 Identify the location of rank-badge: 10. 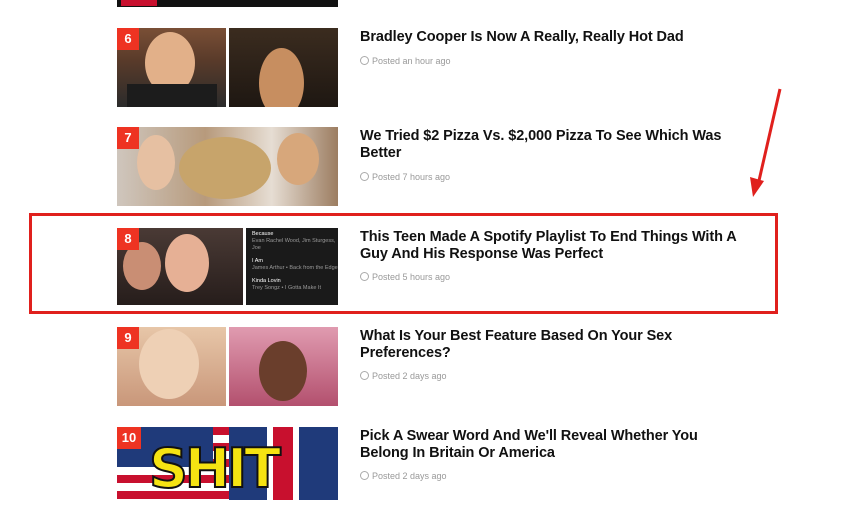
(129, 438).